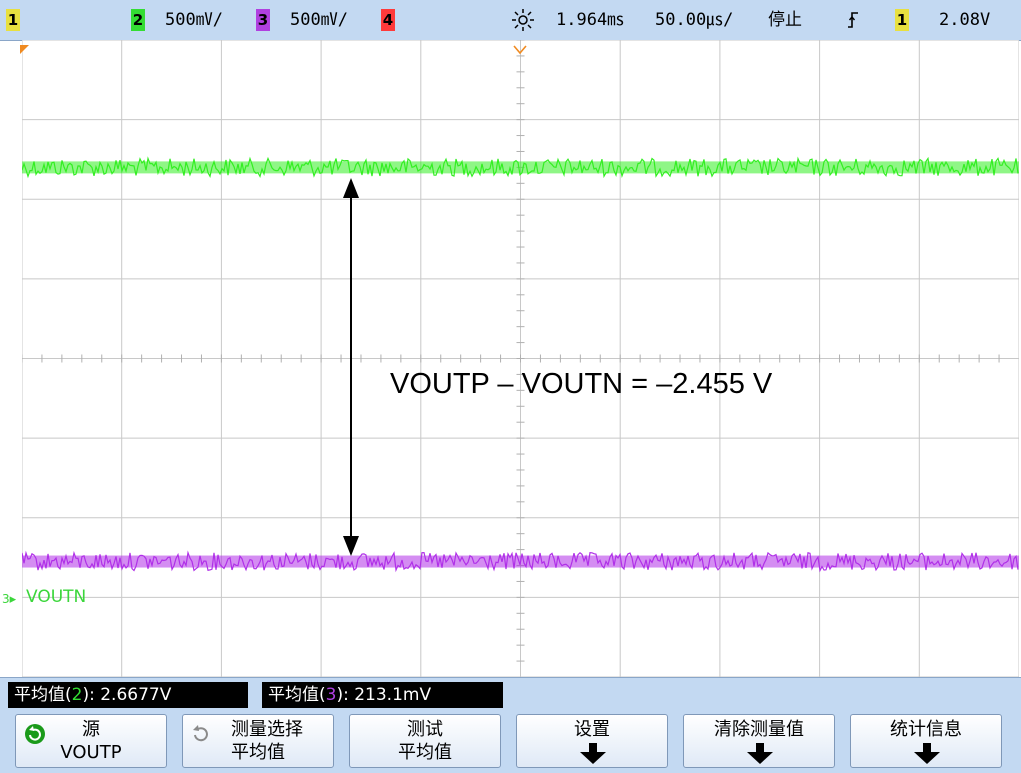 This screenshot has height=773, width=1021. What do you see at coordinates (902, 20) in the screenshot?
I see `trigger-source-badge: 1` at bounding box center [902, 20].